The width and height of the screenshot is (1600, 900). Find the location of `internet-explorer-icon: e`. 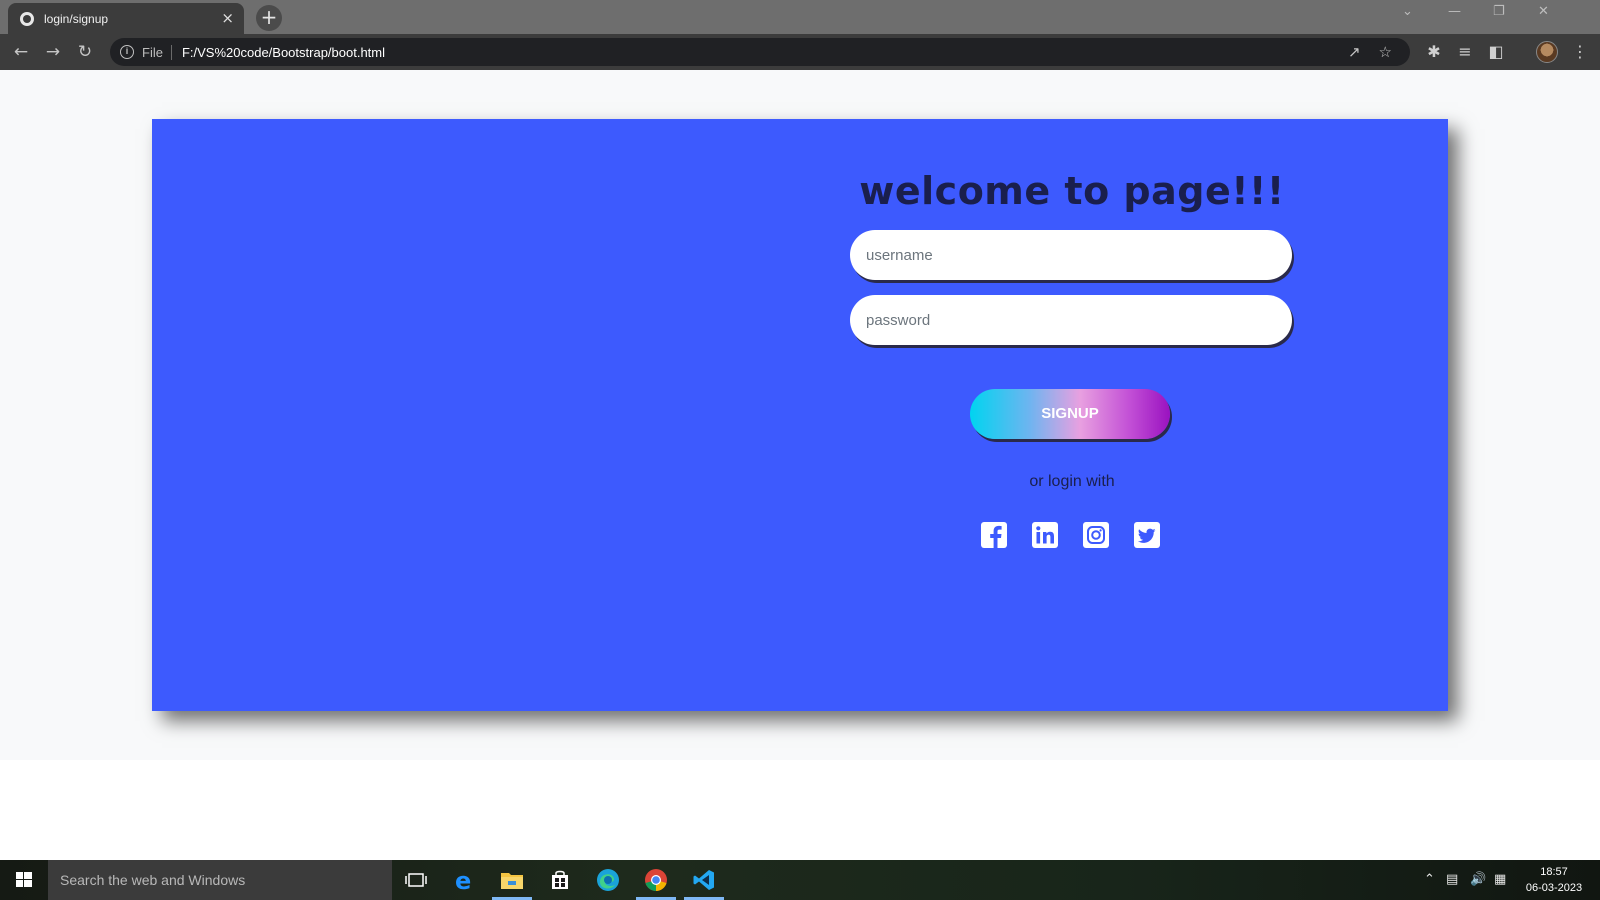

internet-explorer-icon: e is located at coordinates (464, 880).